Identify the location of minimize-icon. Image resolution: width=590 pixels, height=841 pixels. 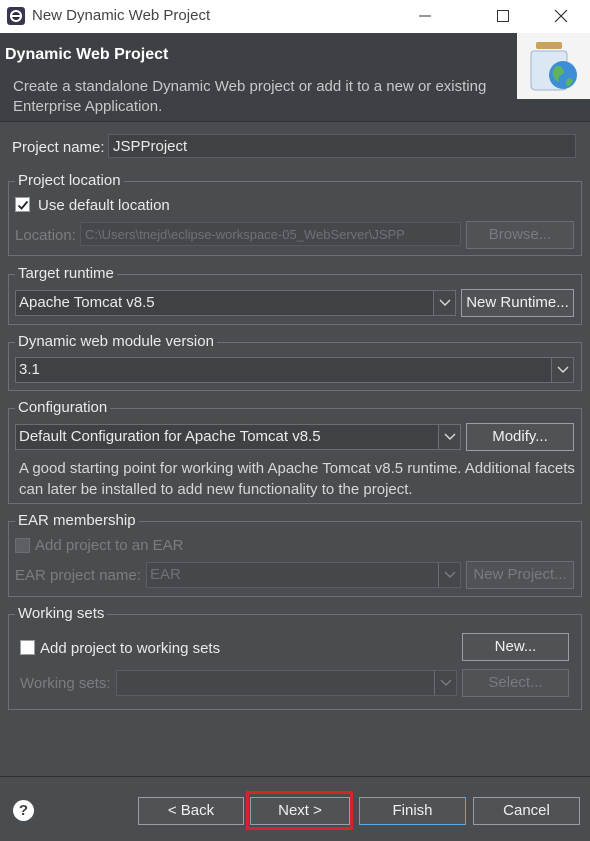
(425, 16).